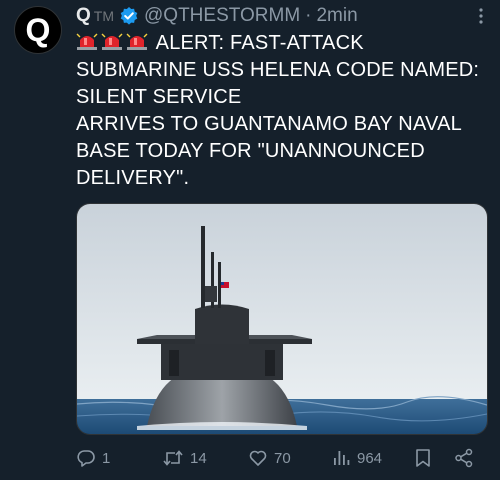 The height and width of the screenshot is (480, 500). I want to click on tweet-actions: 1 14 70 964, so click(277, 460).